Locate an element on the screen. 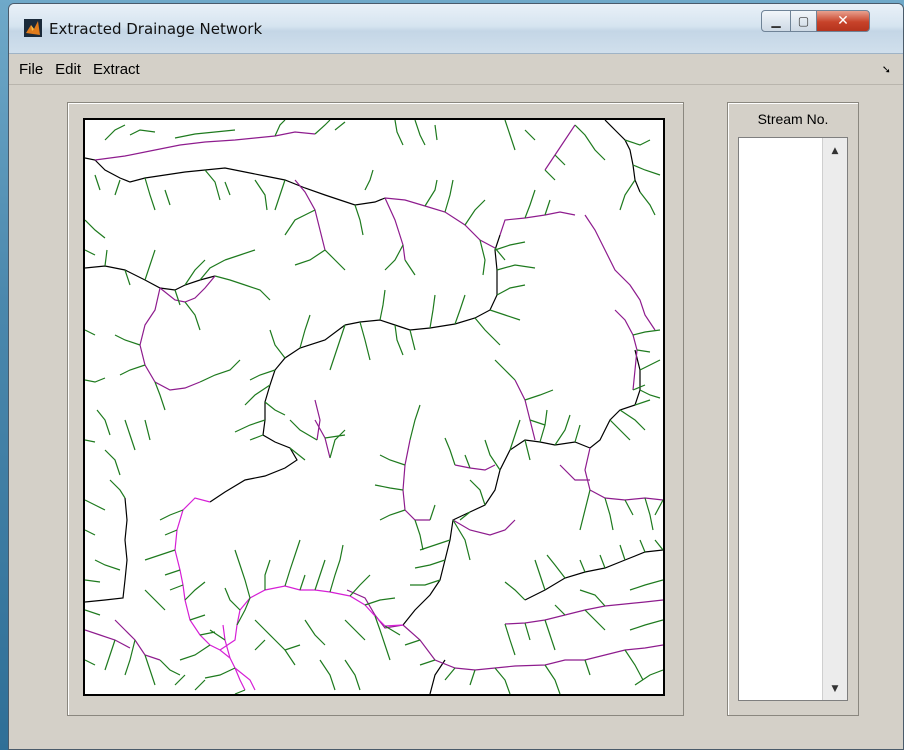 Image resolution: width=904 pixels, height=750 pixels. menu-bar: File Edit Extract ➘ is located at coordinates (456, 69).